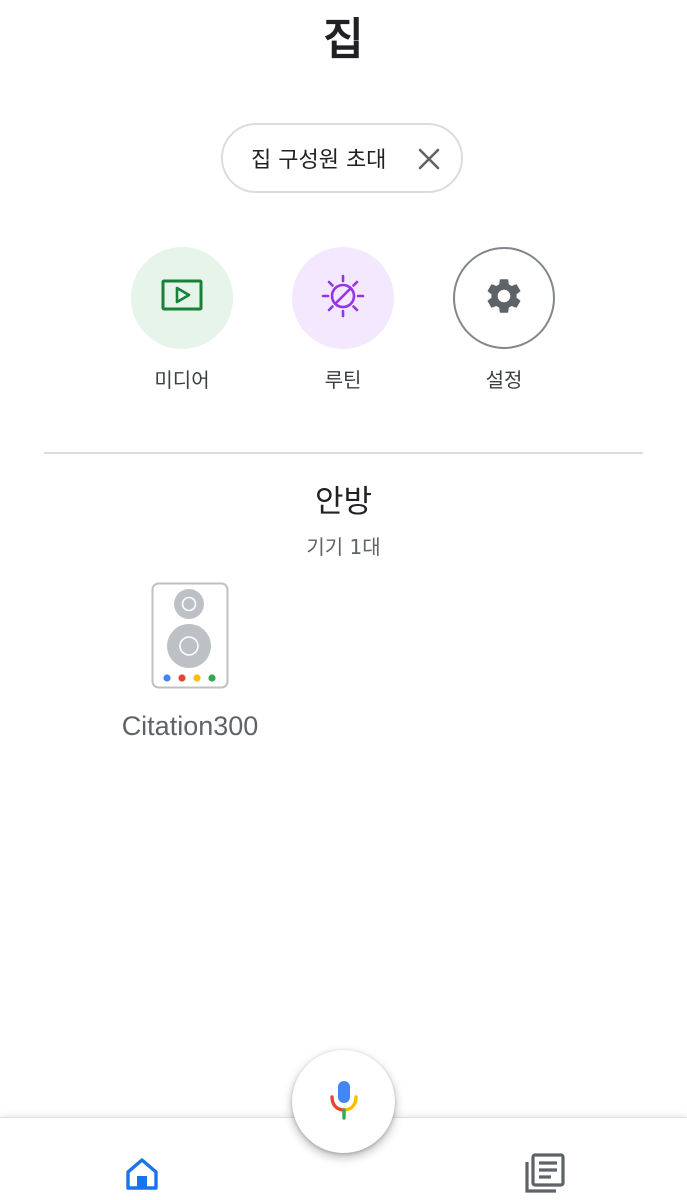  Describe the element at coordinates (190, 638) in the screenshot. I see `speaker-icon` at that location.